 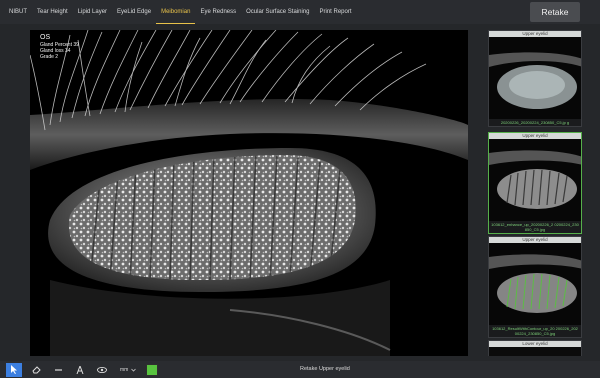 I want to click on line-tool-button, so click(x=58, y=370).